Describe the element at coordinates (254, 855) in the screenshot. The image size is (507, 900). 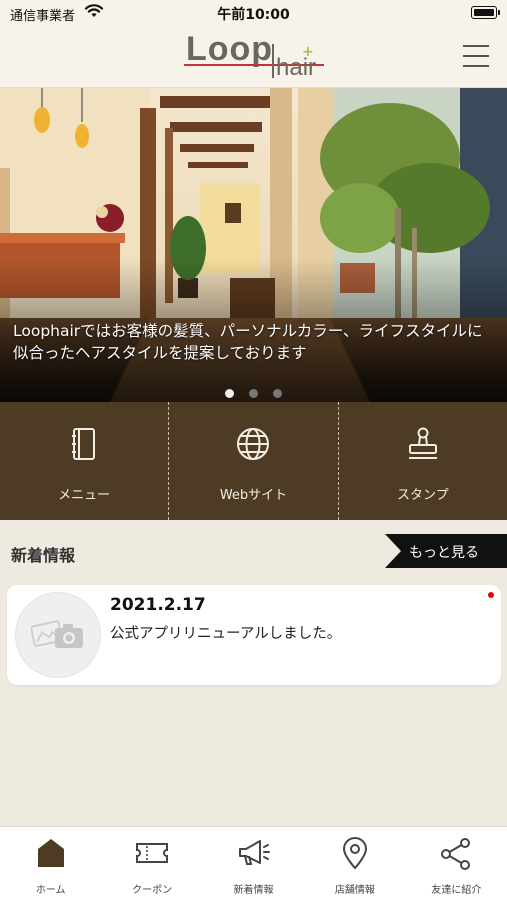
I see `megaphone-icon` at that location.